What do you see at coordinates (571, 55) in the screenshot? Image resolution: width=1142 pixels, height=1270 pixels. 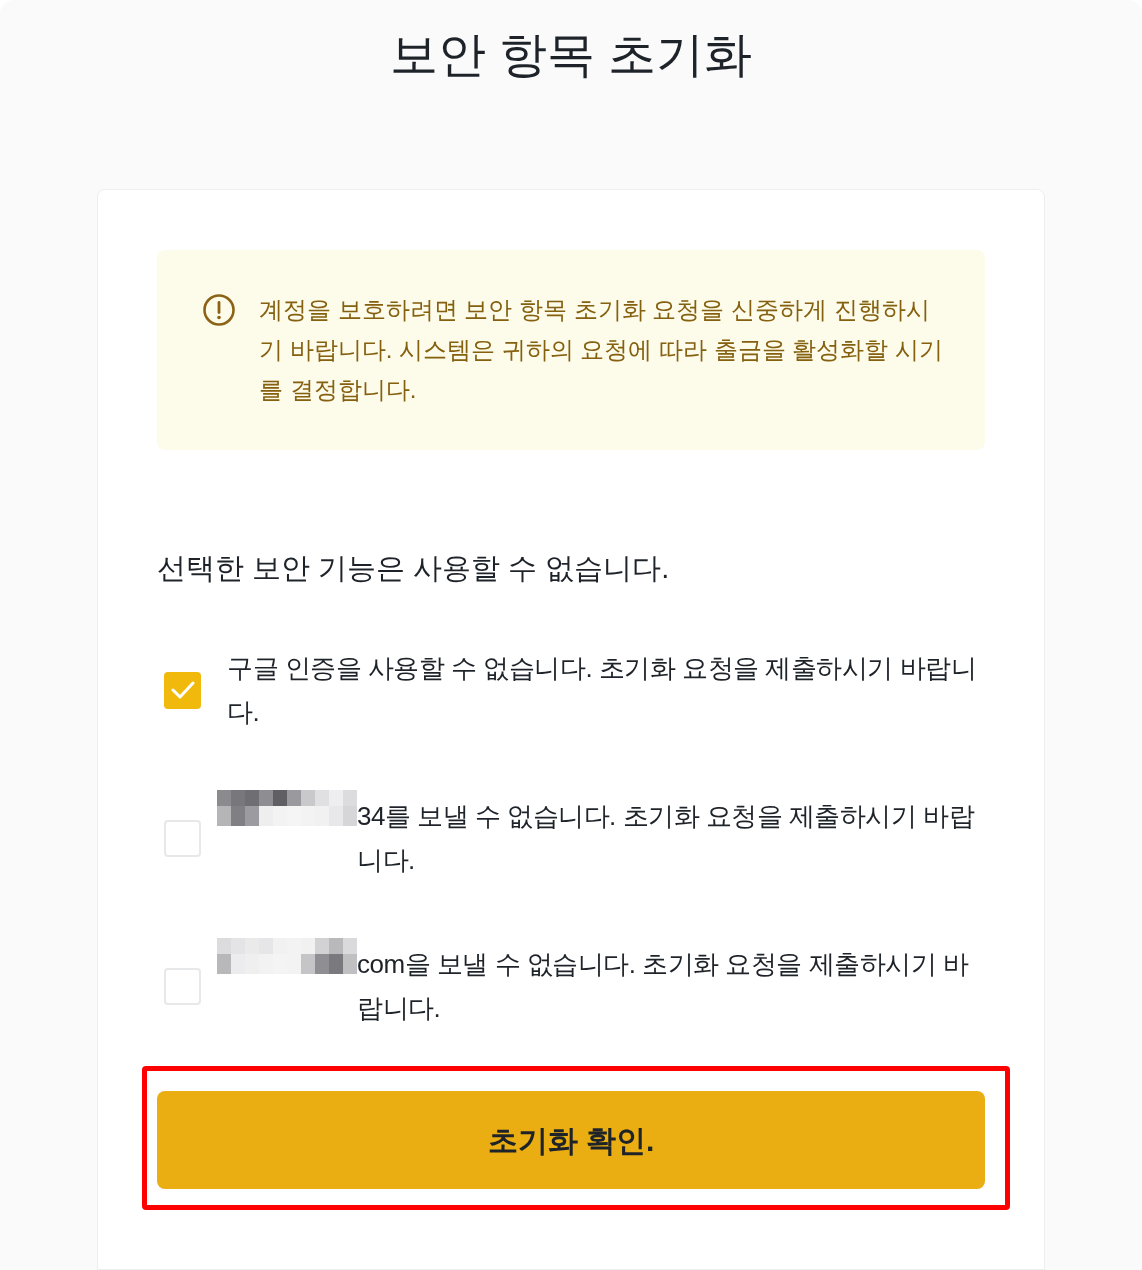 I see `page-title: 보안 항목 초기화` at bounding box center [571, 55].